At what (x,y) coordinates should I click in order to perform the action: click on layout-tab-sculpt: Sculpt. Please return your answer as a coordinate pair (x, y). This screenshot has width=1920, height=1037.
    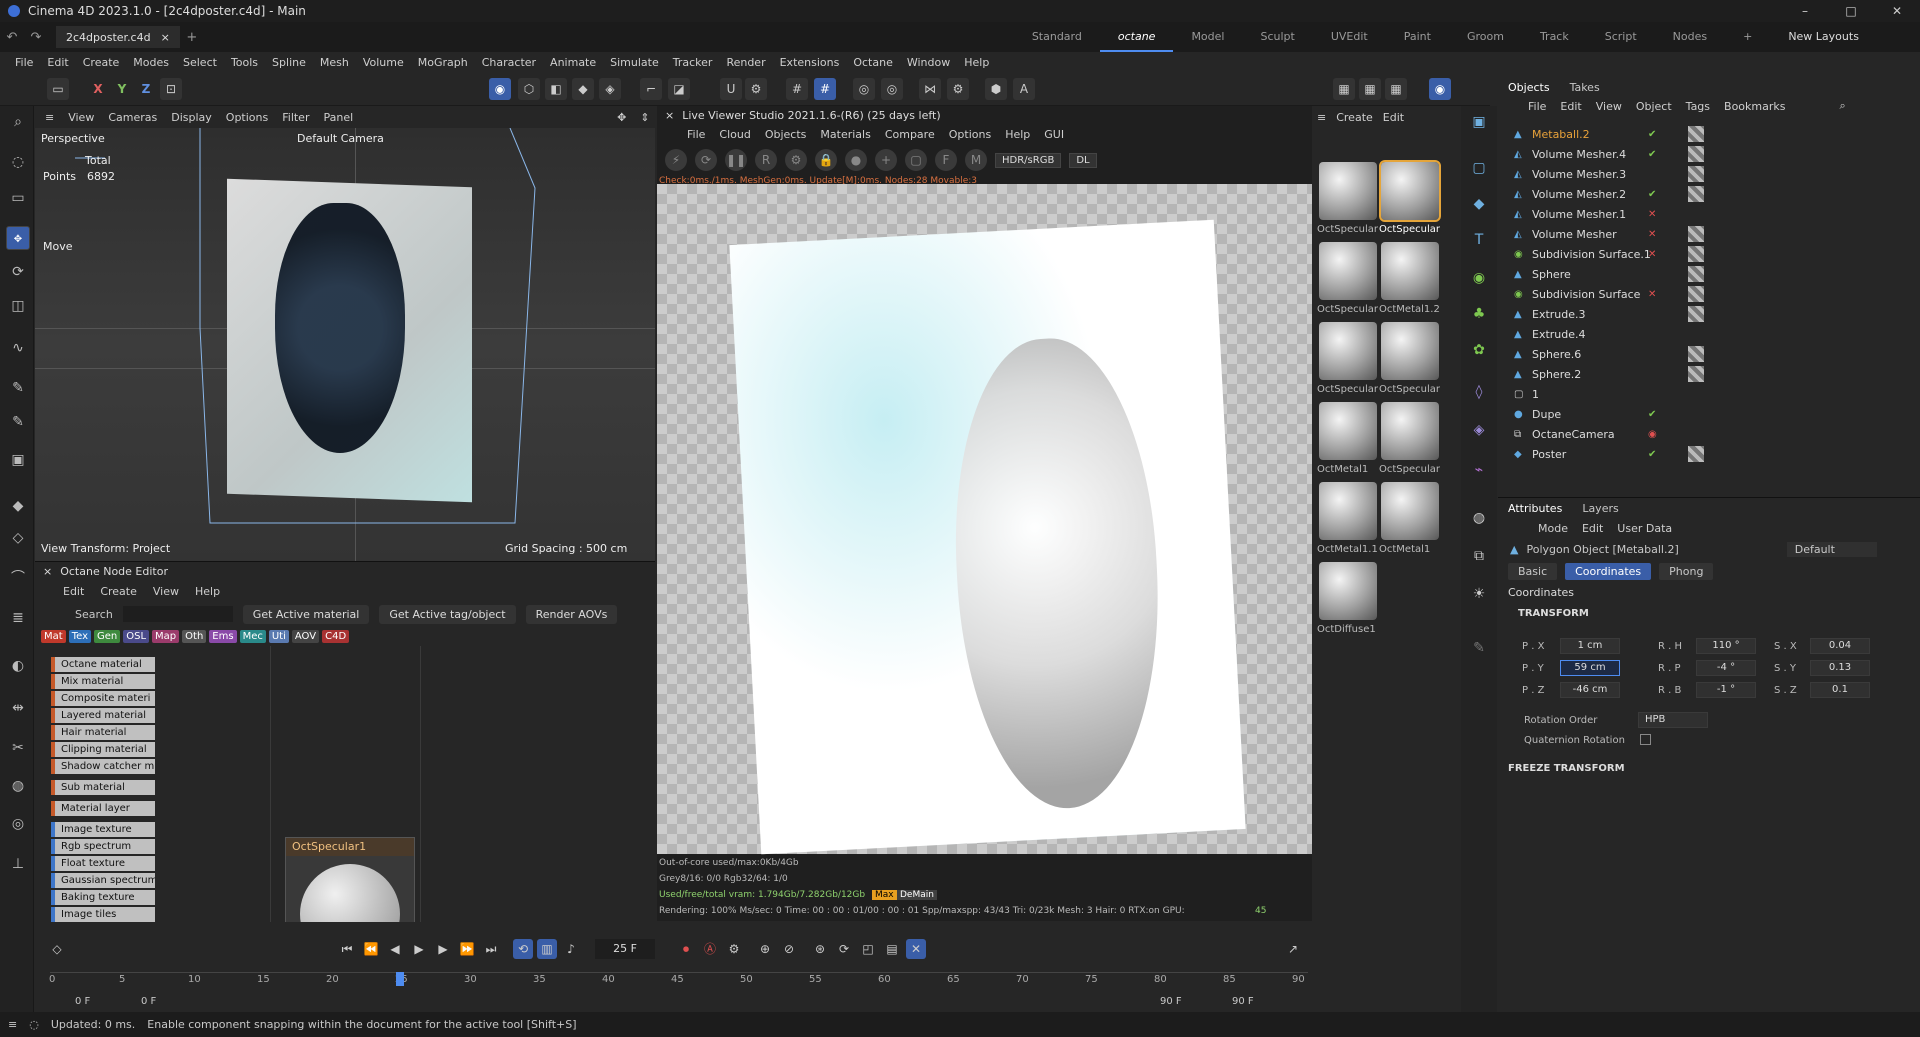
    Looking at the image, I should click on (1277, 37).